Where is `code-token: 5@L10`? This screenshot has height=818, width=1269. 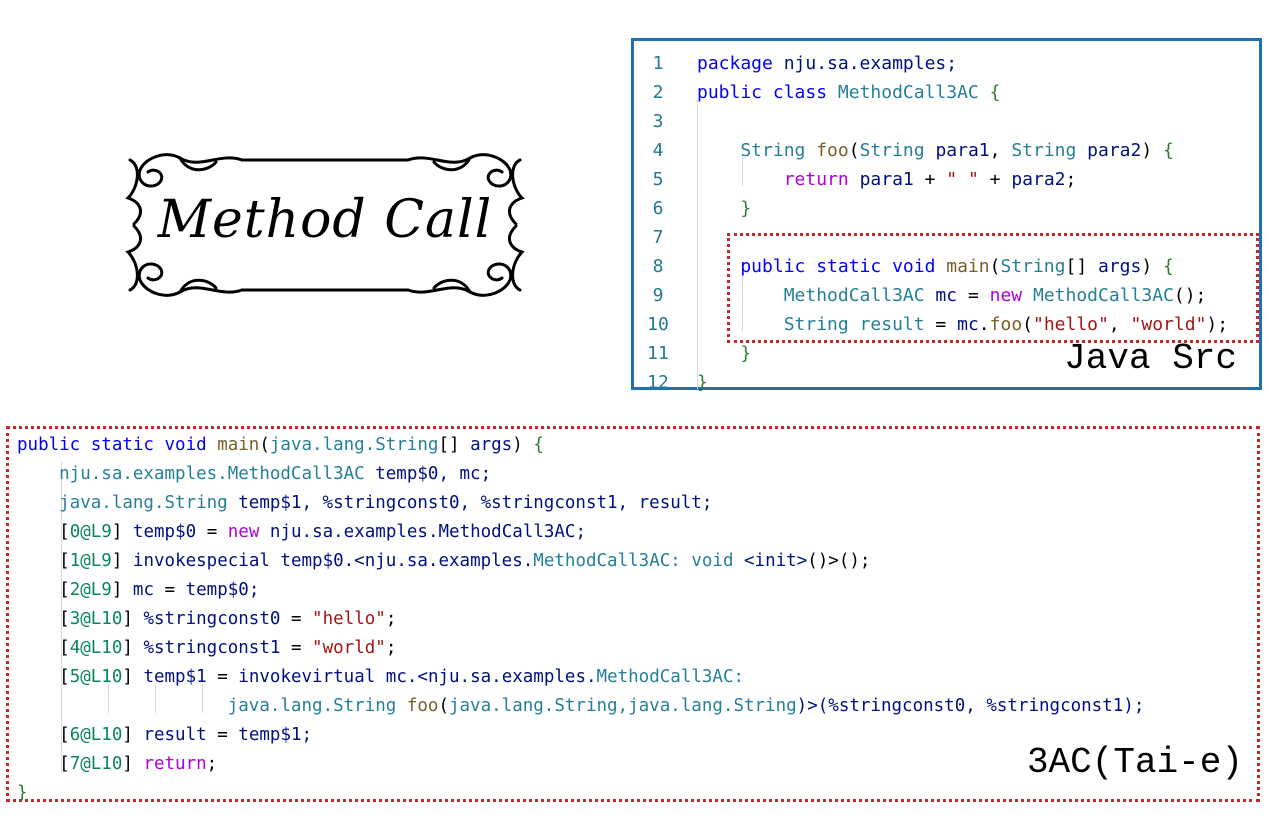
code-token: 5@L10 is located at coordinates (96, 677).